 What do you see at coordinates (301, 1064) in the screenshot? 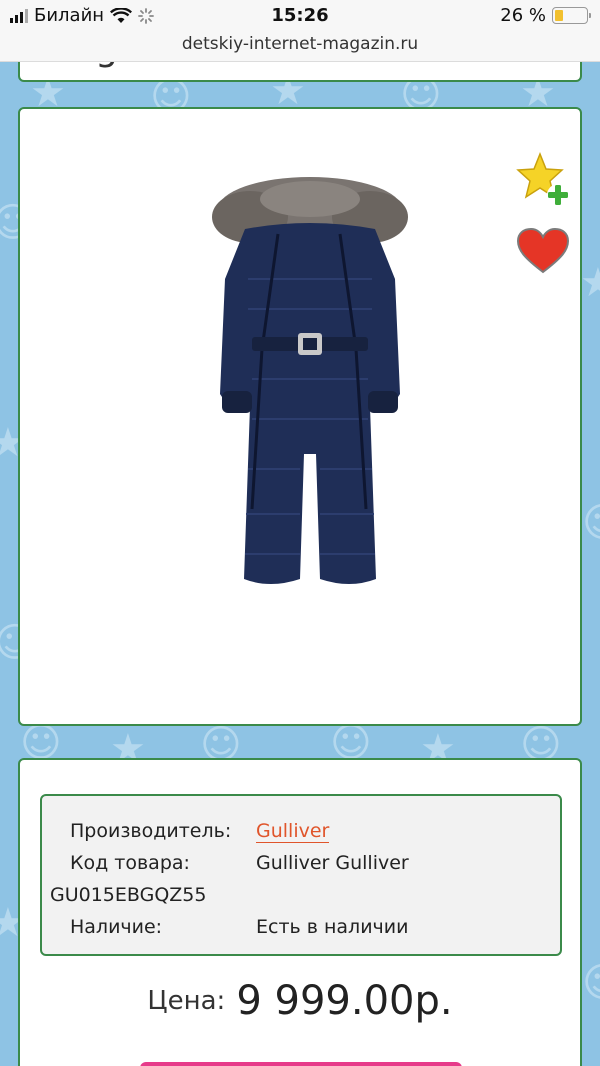
I see `buy-button` at bounding box center [301, 1064].